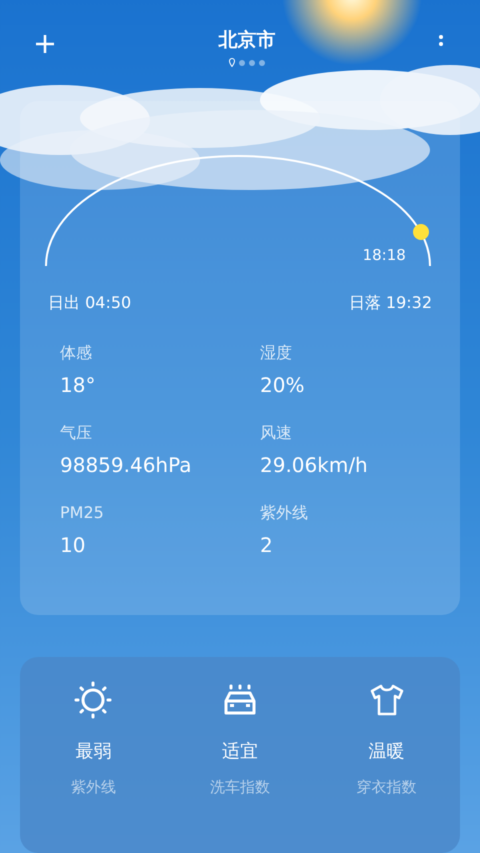 The height and width of the screenshot is (853, 480). Describe the element at coordinates (390, 303) in the screenshot. I see `sunset-time: 日落 19:32` at that location.